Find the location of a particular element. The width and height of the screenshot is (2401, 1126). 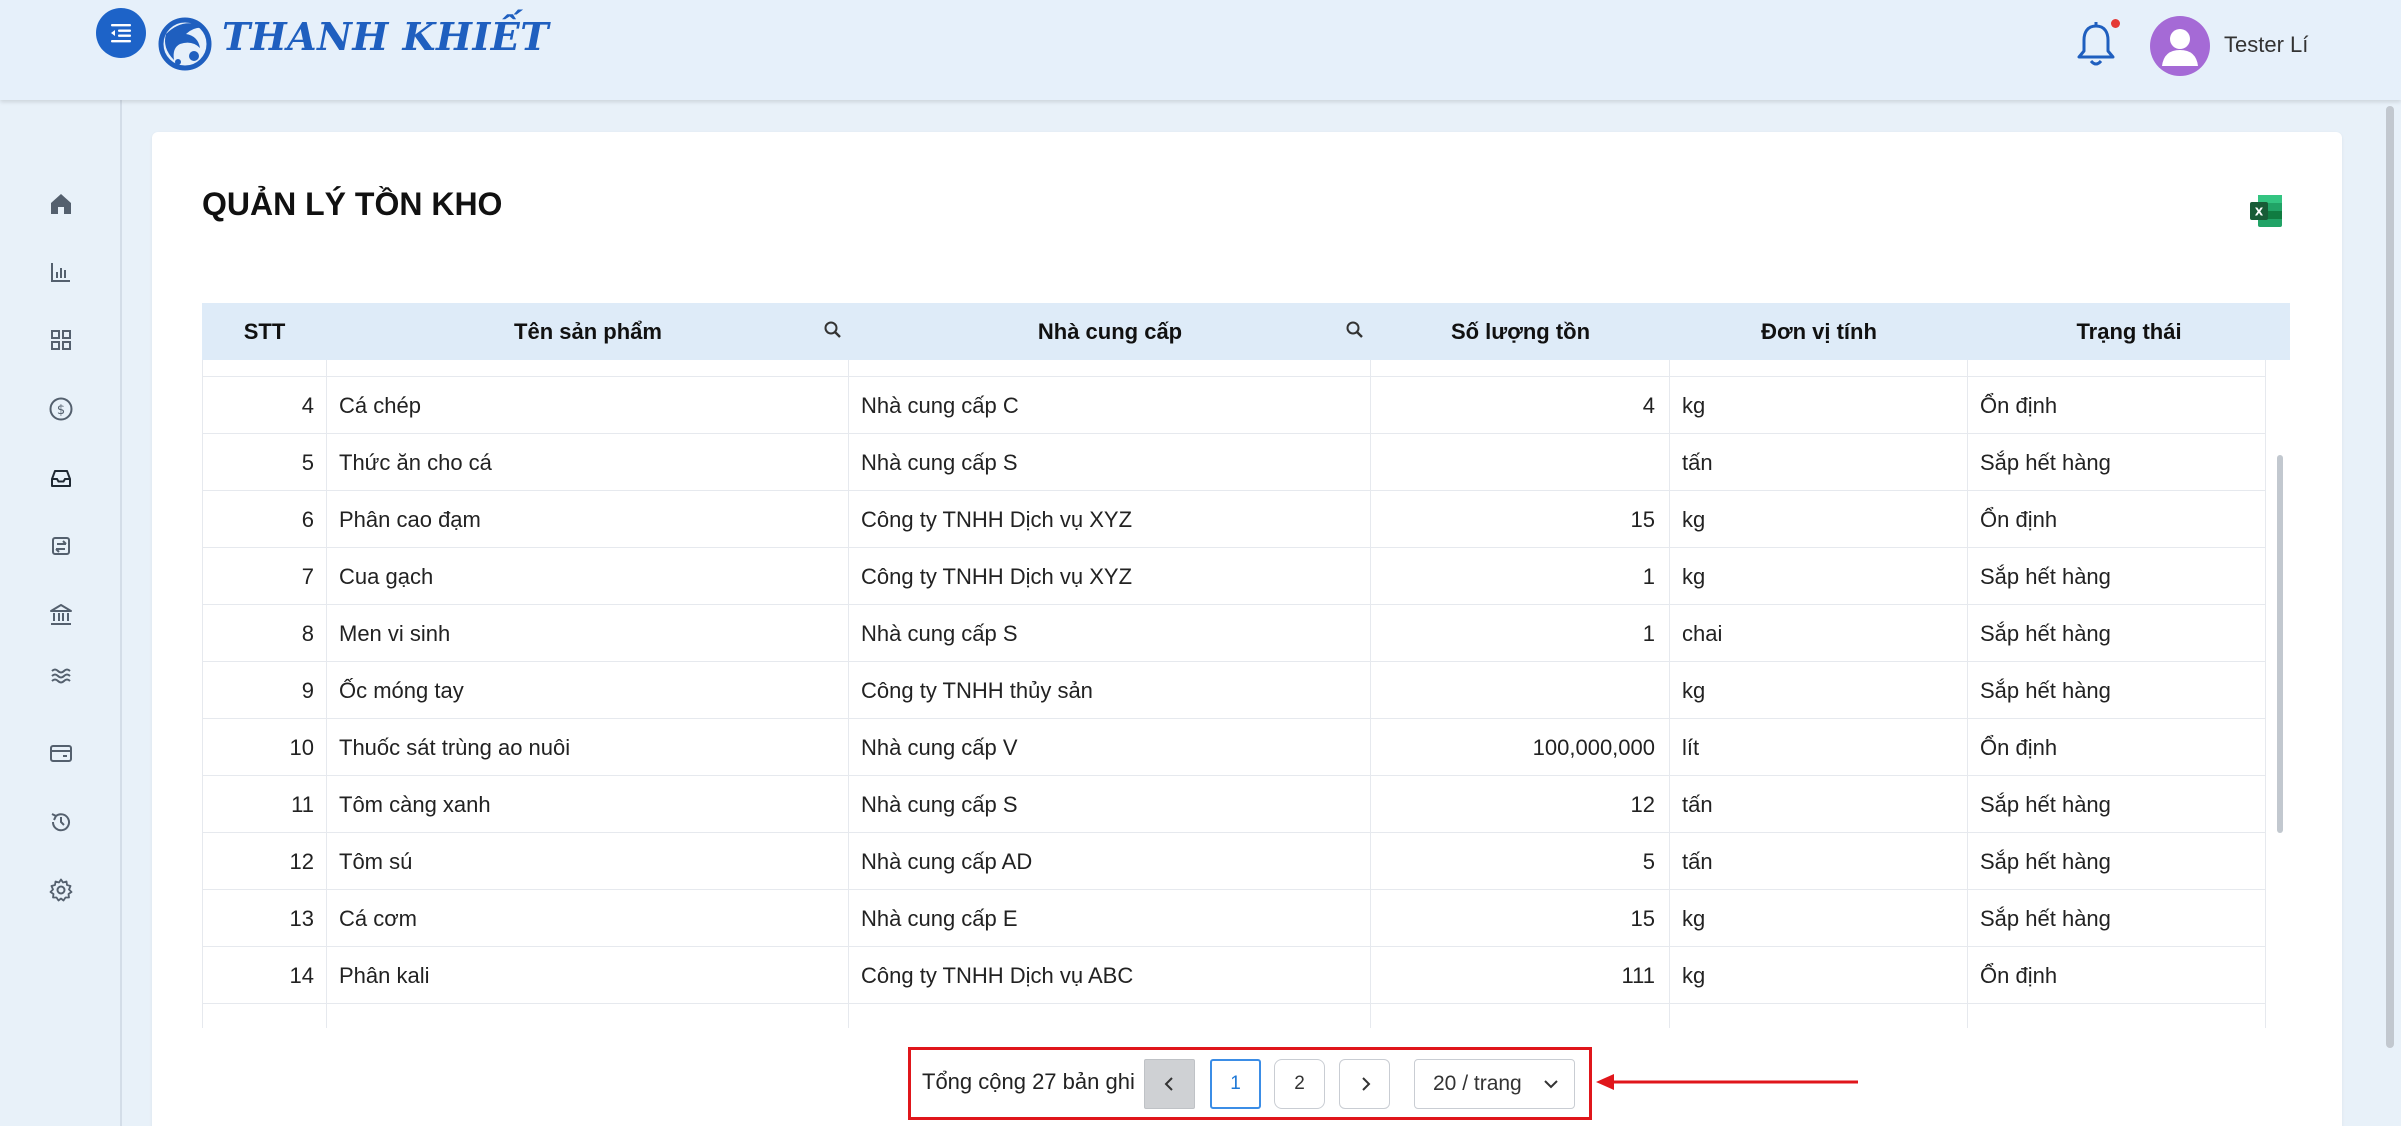

cell-supplier: Nhà cung cấp C is located at coordinates (1110, 405).